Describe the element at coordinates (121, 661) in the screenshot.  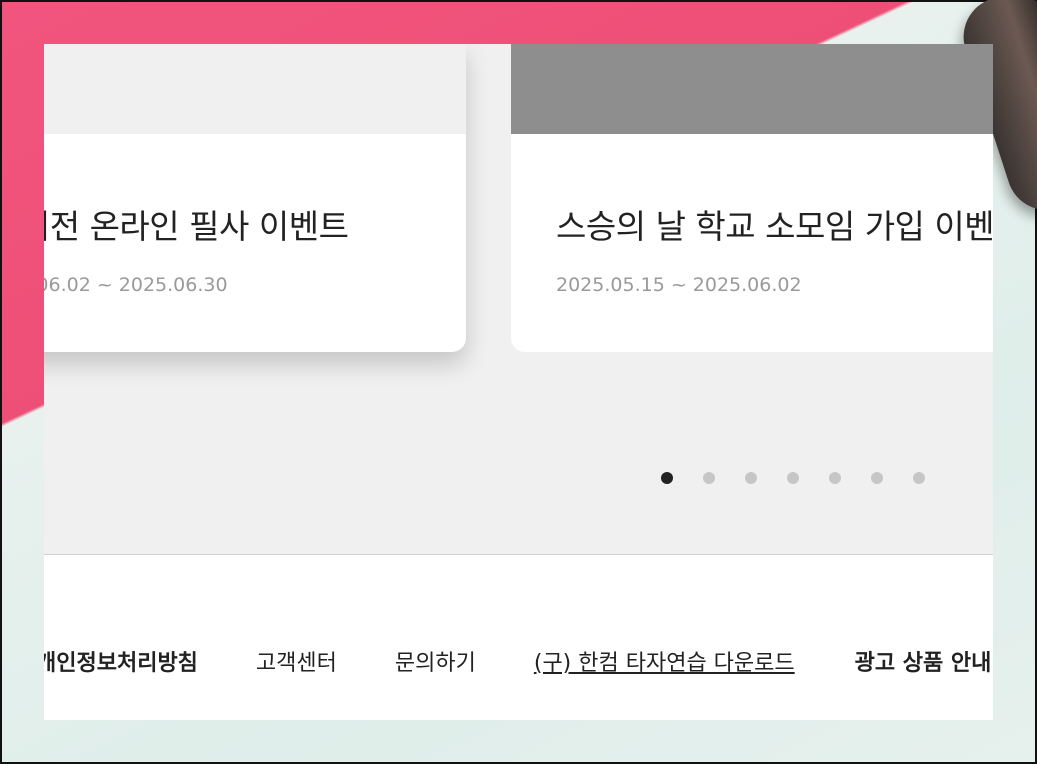
I see `footer-link-privacy-policy: 개인정보처리방침` at that location.